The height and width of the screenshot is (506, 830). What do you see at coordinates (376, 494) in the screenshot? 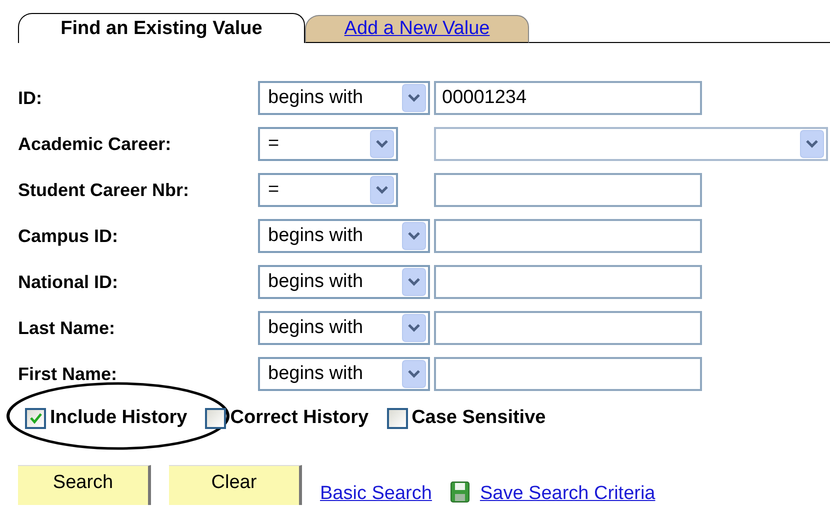
I see `link: Basic Search` at bounding box center [376, 494].